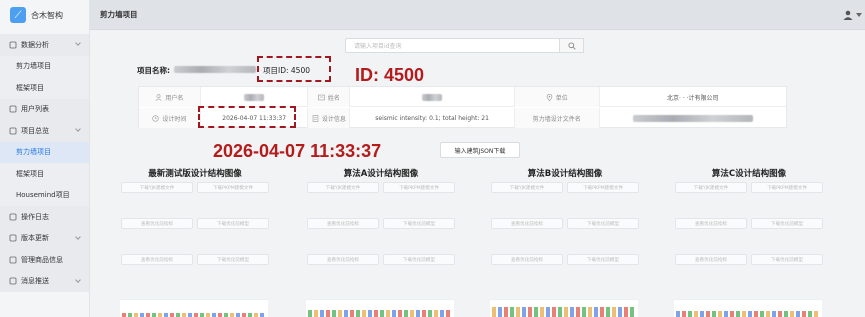  I want to click on sidebar-item-1: 剪力墙项目, so click(44, 66).